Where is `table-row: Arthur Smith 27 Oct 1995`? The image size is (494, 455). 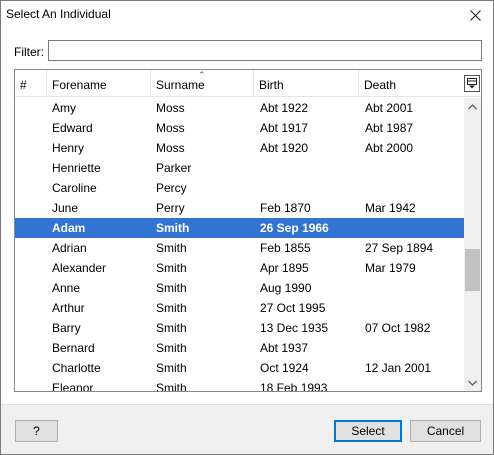
table-row: Arthur Smith 27 Oct 1995 is located at coordinates (239, 308).